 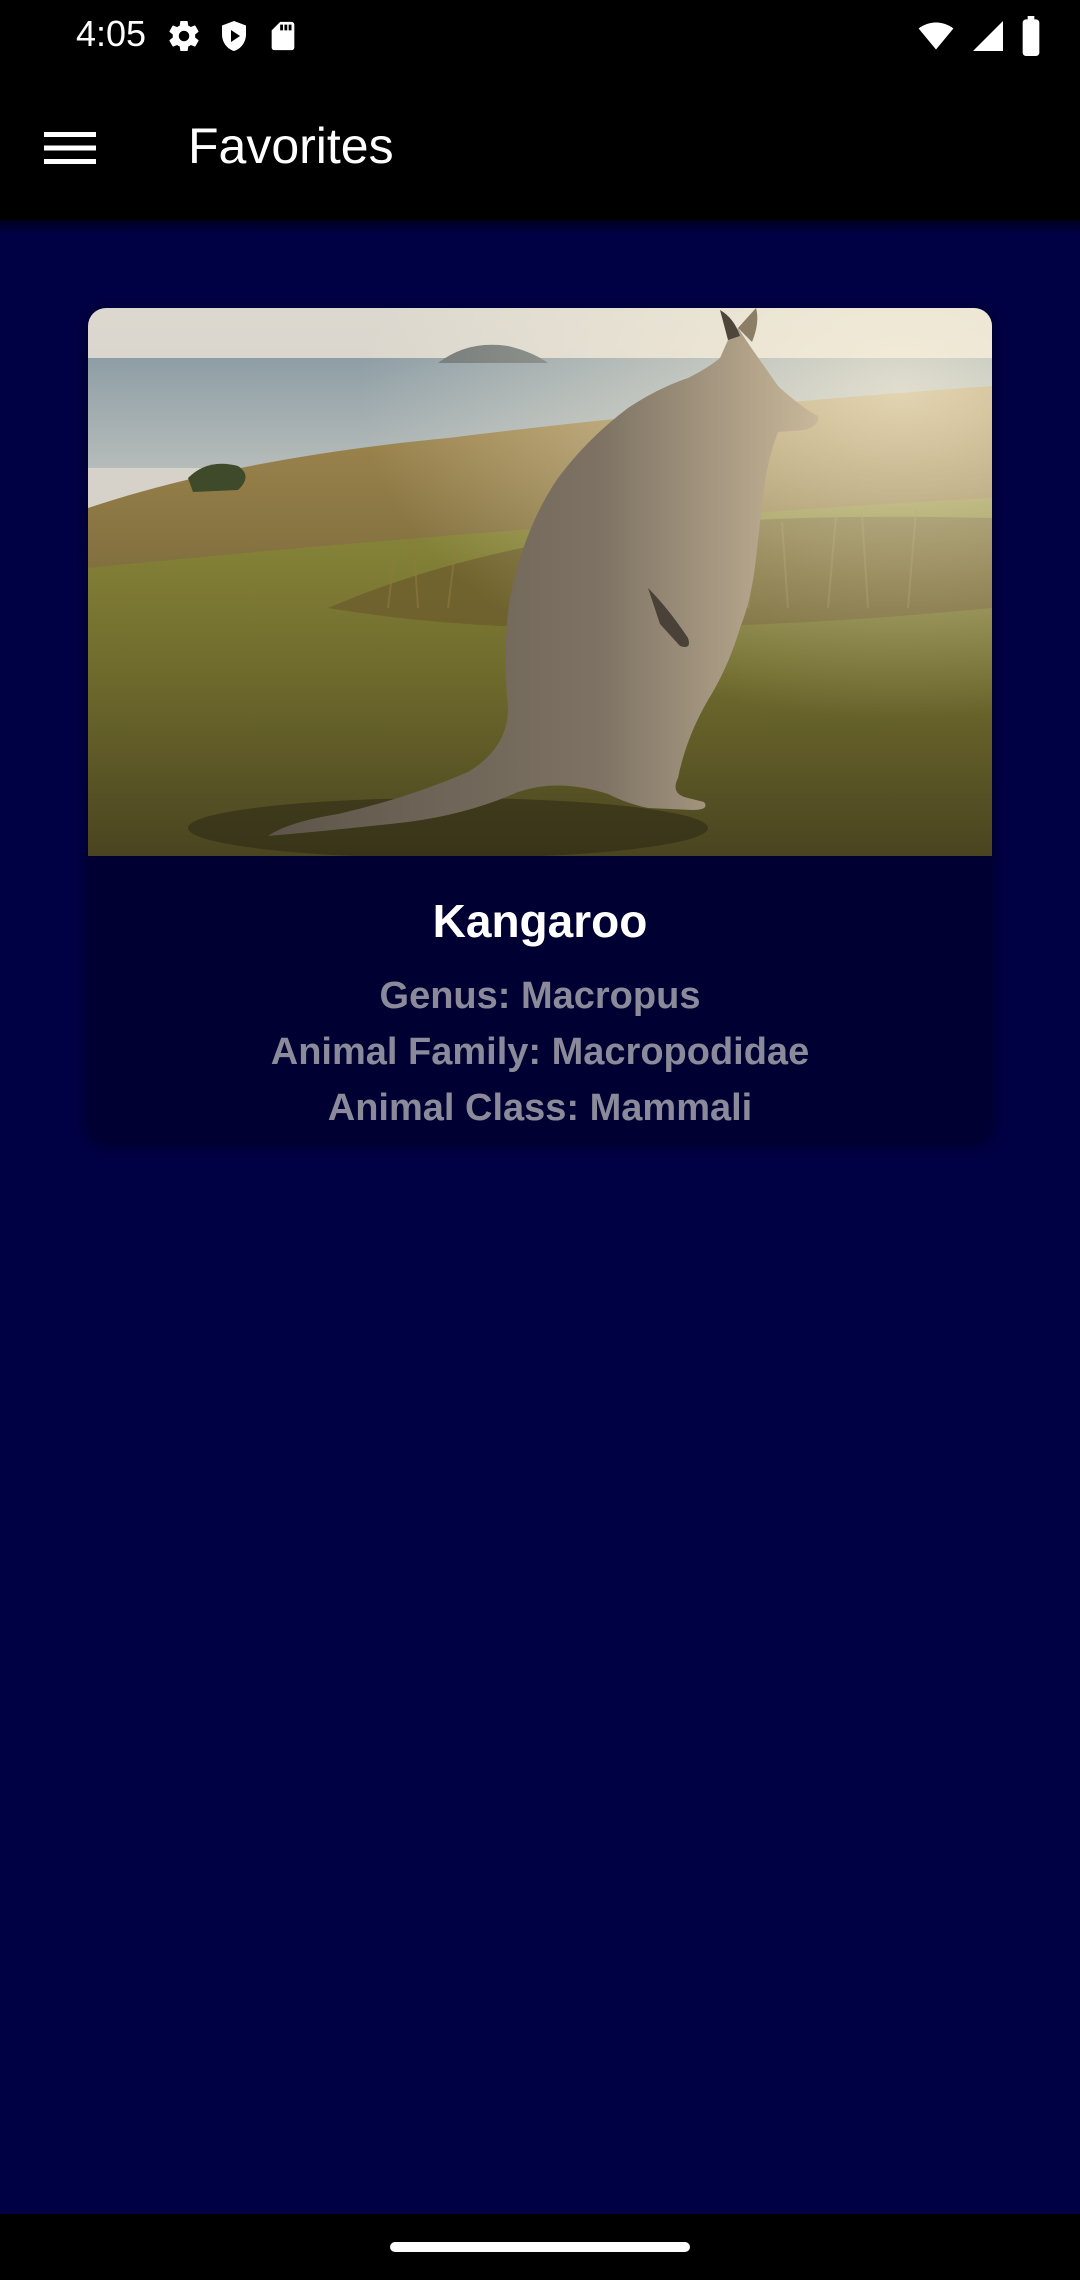 I want to click on battery-icon, so click(x=1031, y=36).